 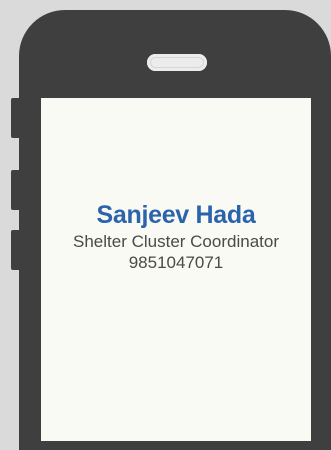 I want to click on contact-role: Shelter Cluster Coordinator, so click(x=176, y=241).